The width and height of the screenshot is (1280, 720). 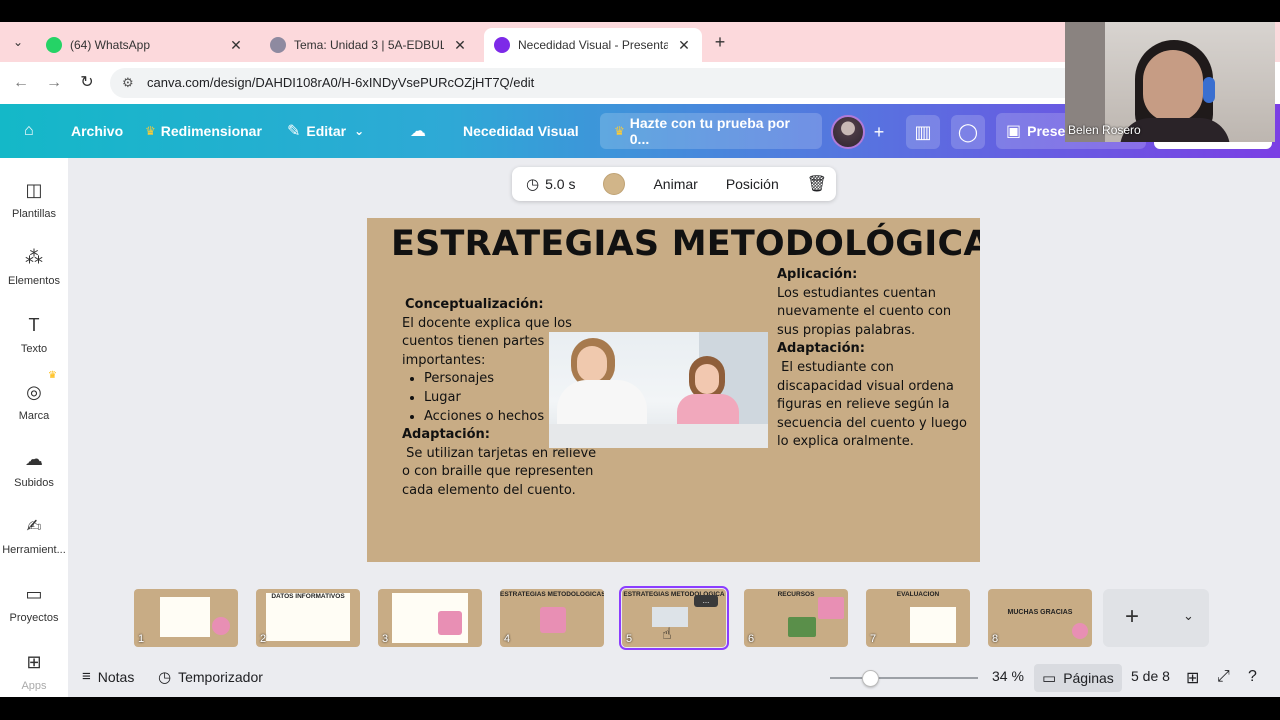 I want to click on sidebar-item-text: T Texto, so click(x=34, y=345).